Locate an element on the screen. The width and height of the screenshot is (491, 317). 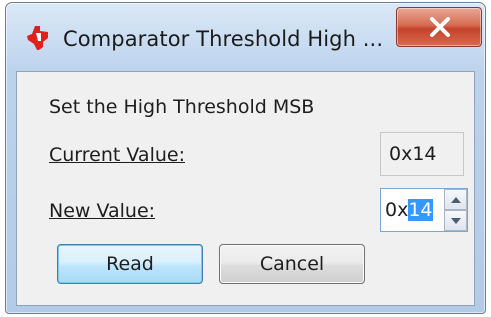
current-value-label-text: Current Value: is located at coordinates (117, 155).